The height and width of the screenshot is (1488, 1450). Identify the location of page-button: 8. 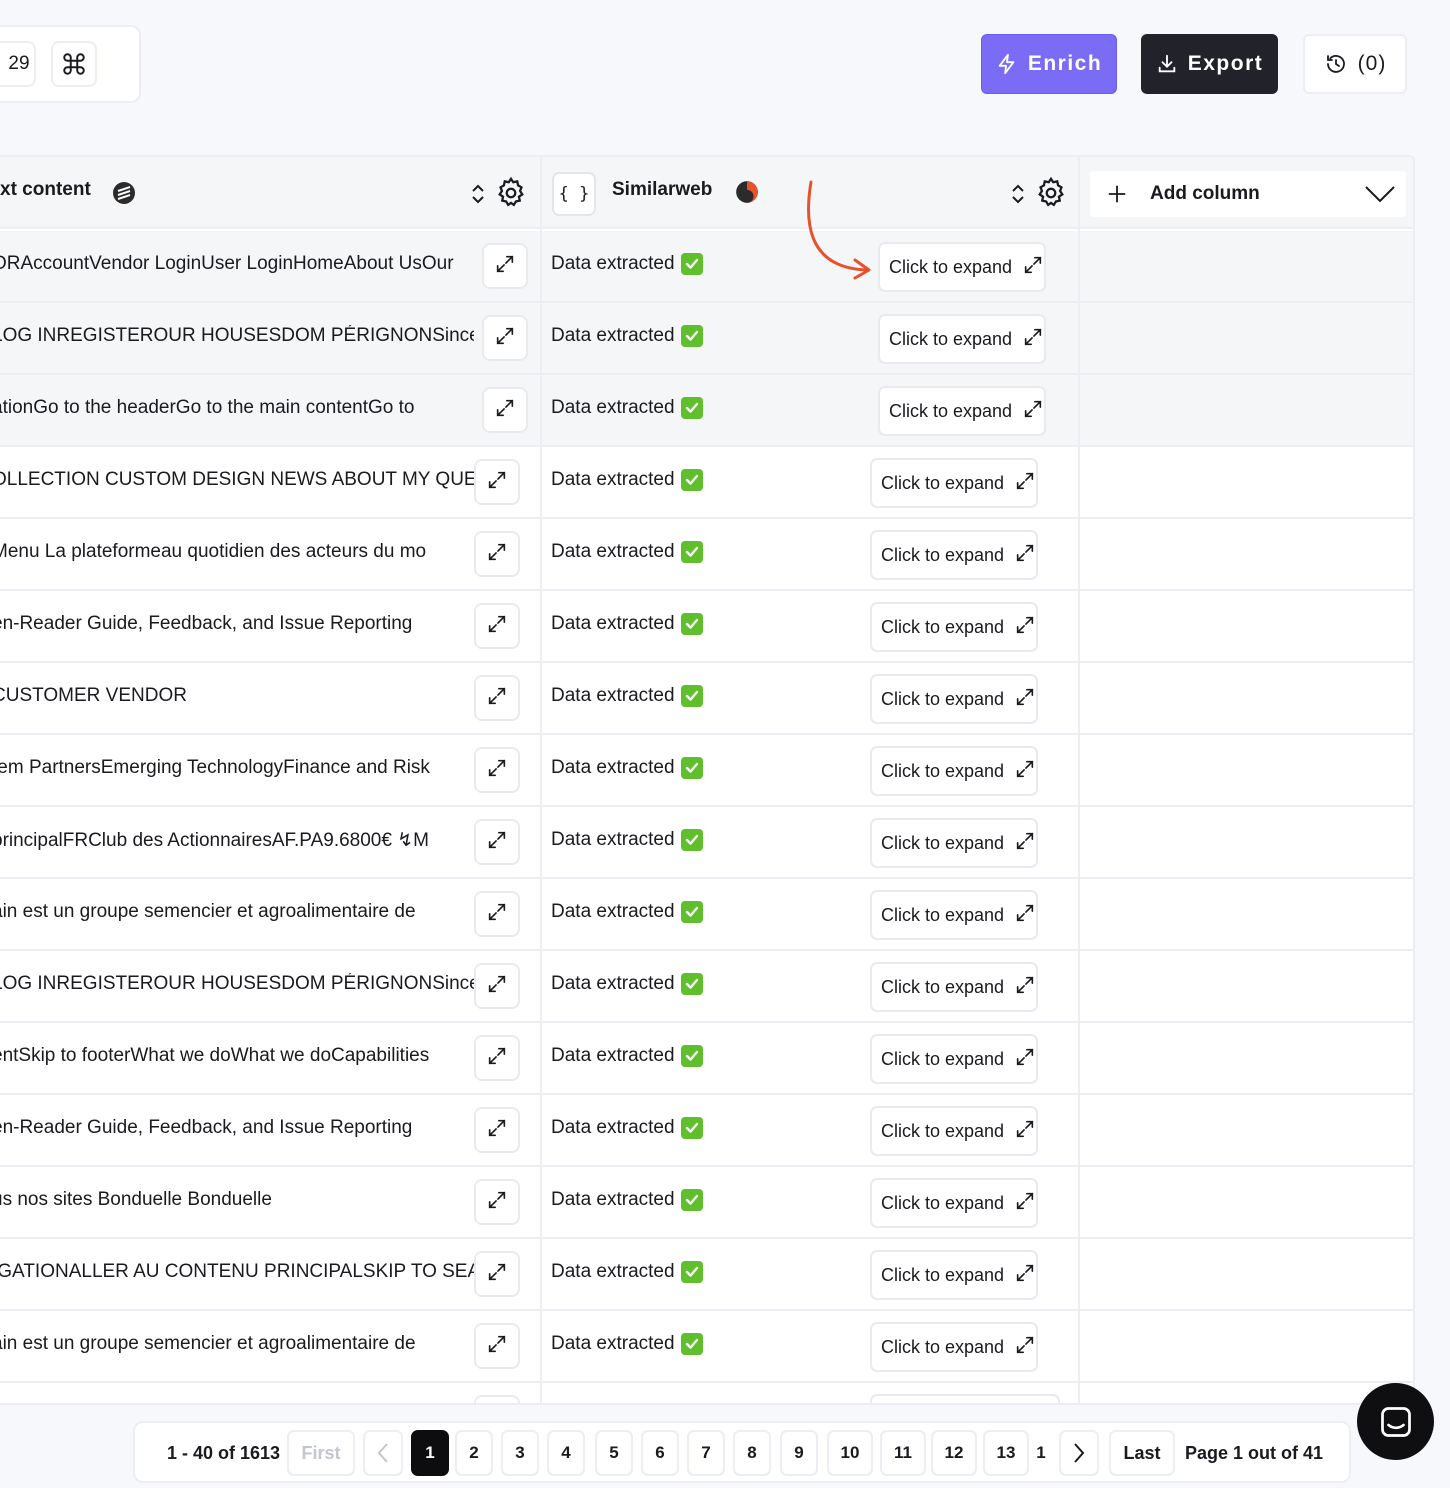
(752, 1453).